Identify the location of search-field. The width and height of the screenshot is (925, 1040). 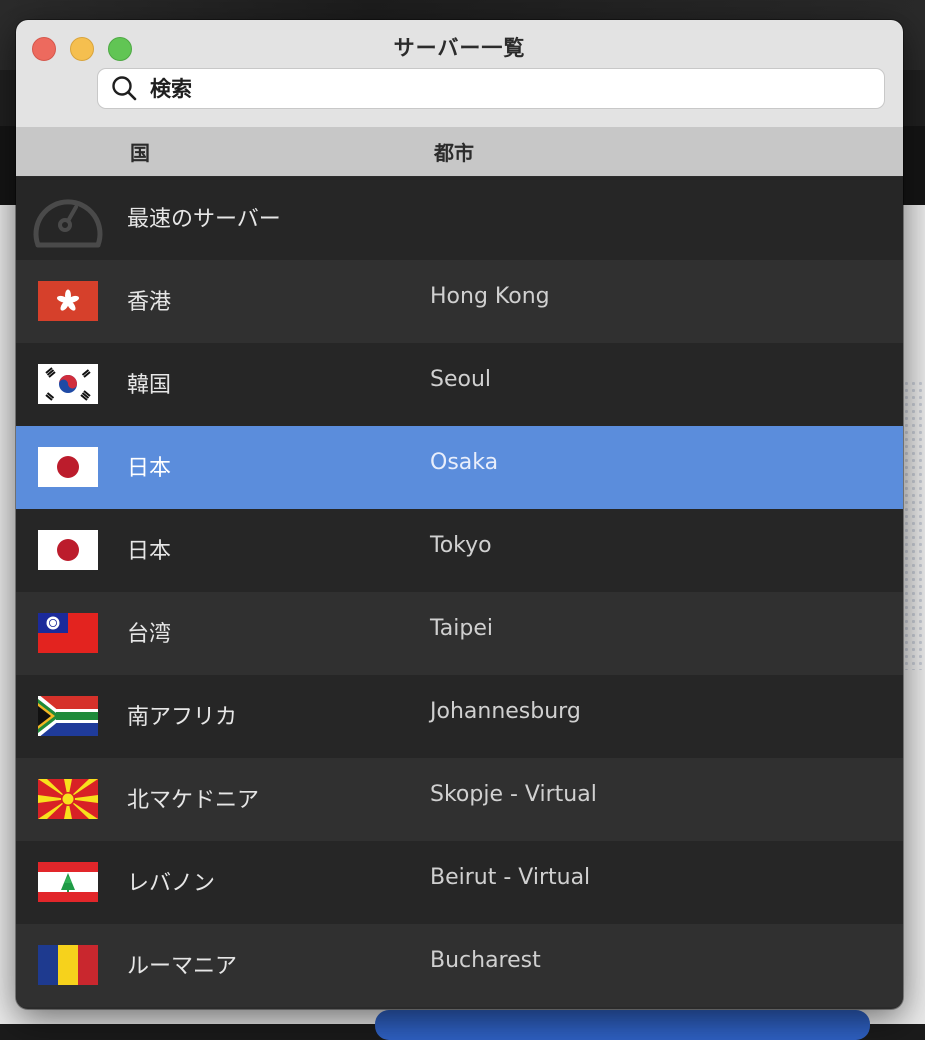
(491, 88).